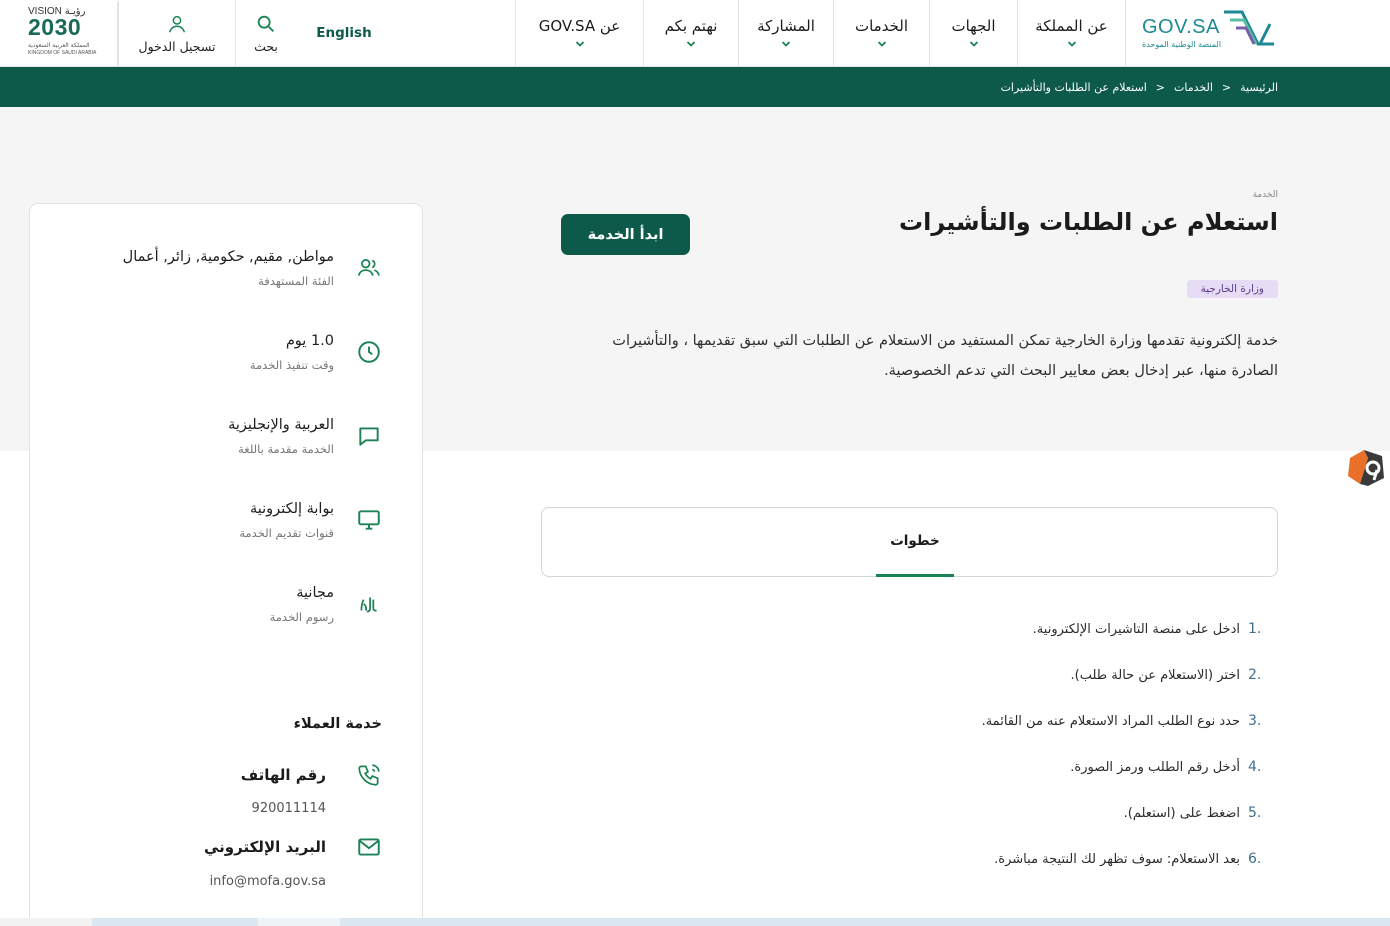  Describe the element at coordinates (930, 767) in the screenshot. I see `step-item: 4. أدخل رقم الطلب ورمز الصورة.` at that location.